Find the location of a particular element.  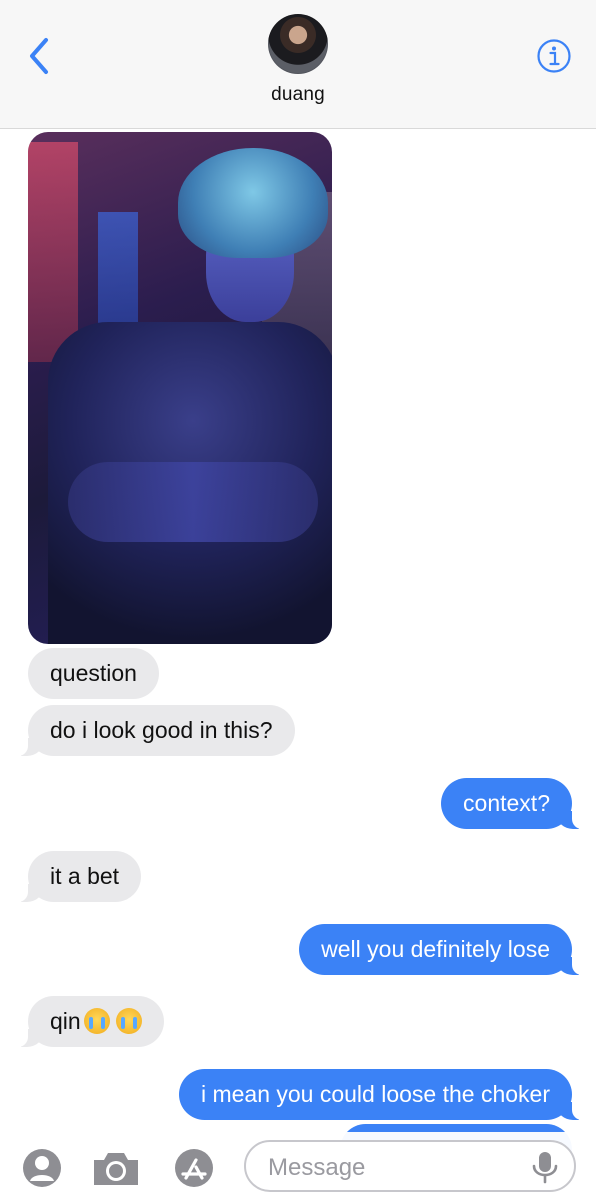

message-bubble-incoming: it a bet is located at coordinates (78, 876).